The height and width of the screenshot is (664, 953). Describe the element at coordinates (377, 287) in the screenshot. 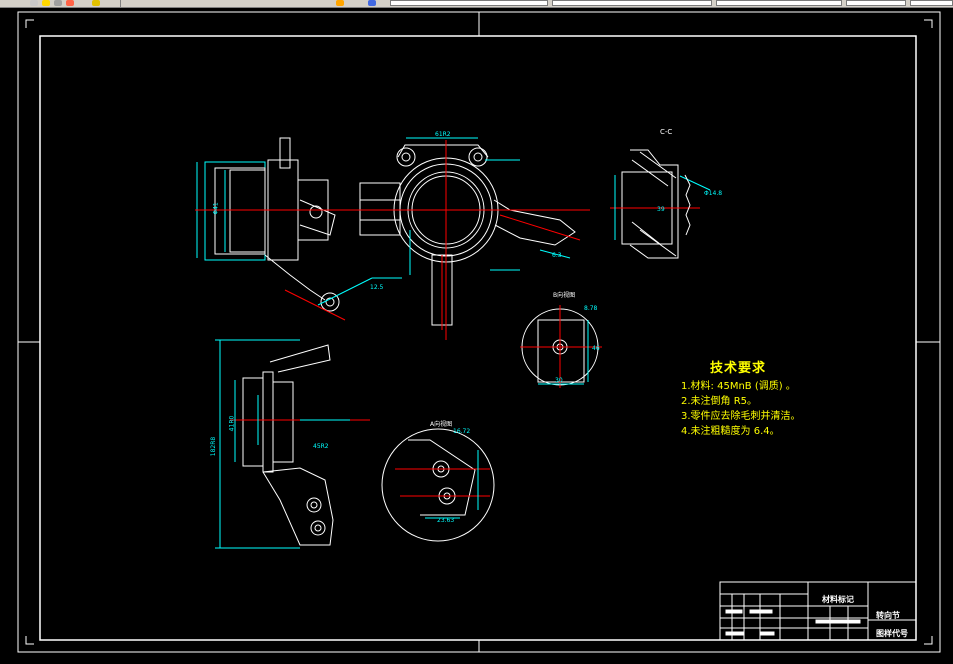

I see `roughness-2: 12.5` at that location.